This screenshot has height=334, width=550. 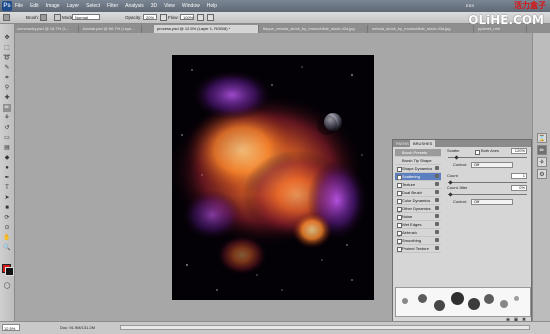 What do you see at coordinates (7, 88) in the screenshot?
I see `eyedropper-tool-icon: ⚲` at bounding box center [7, 88].